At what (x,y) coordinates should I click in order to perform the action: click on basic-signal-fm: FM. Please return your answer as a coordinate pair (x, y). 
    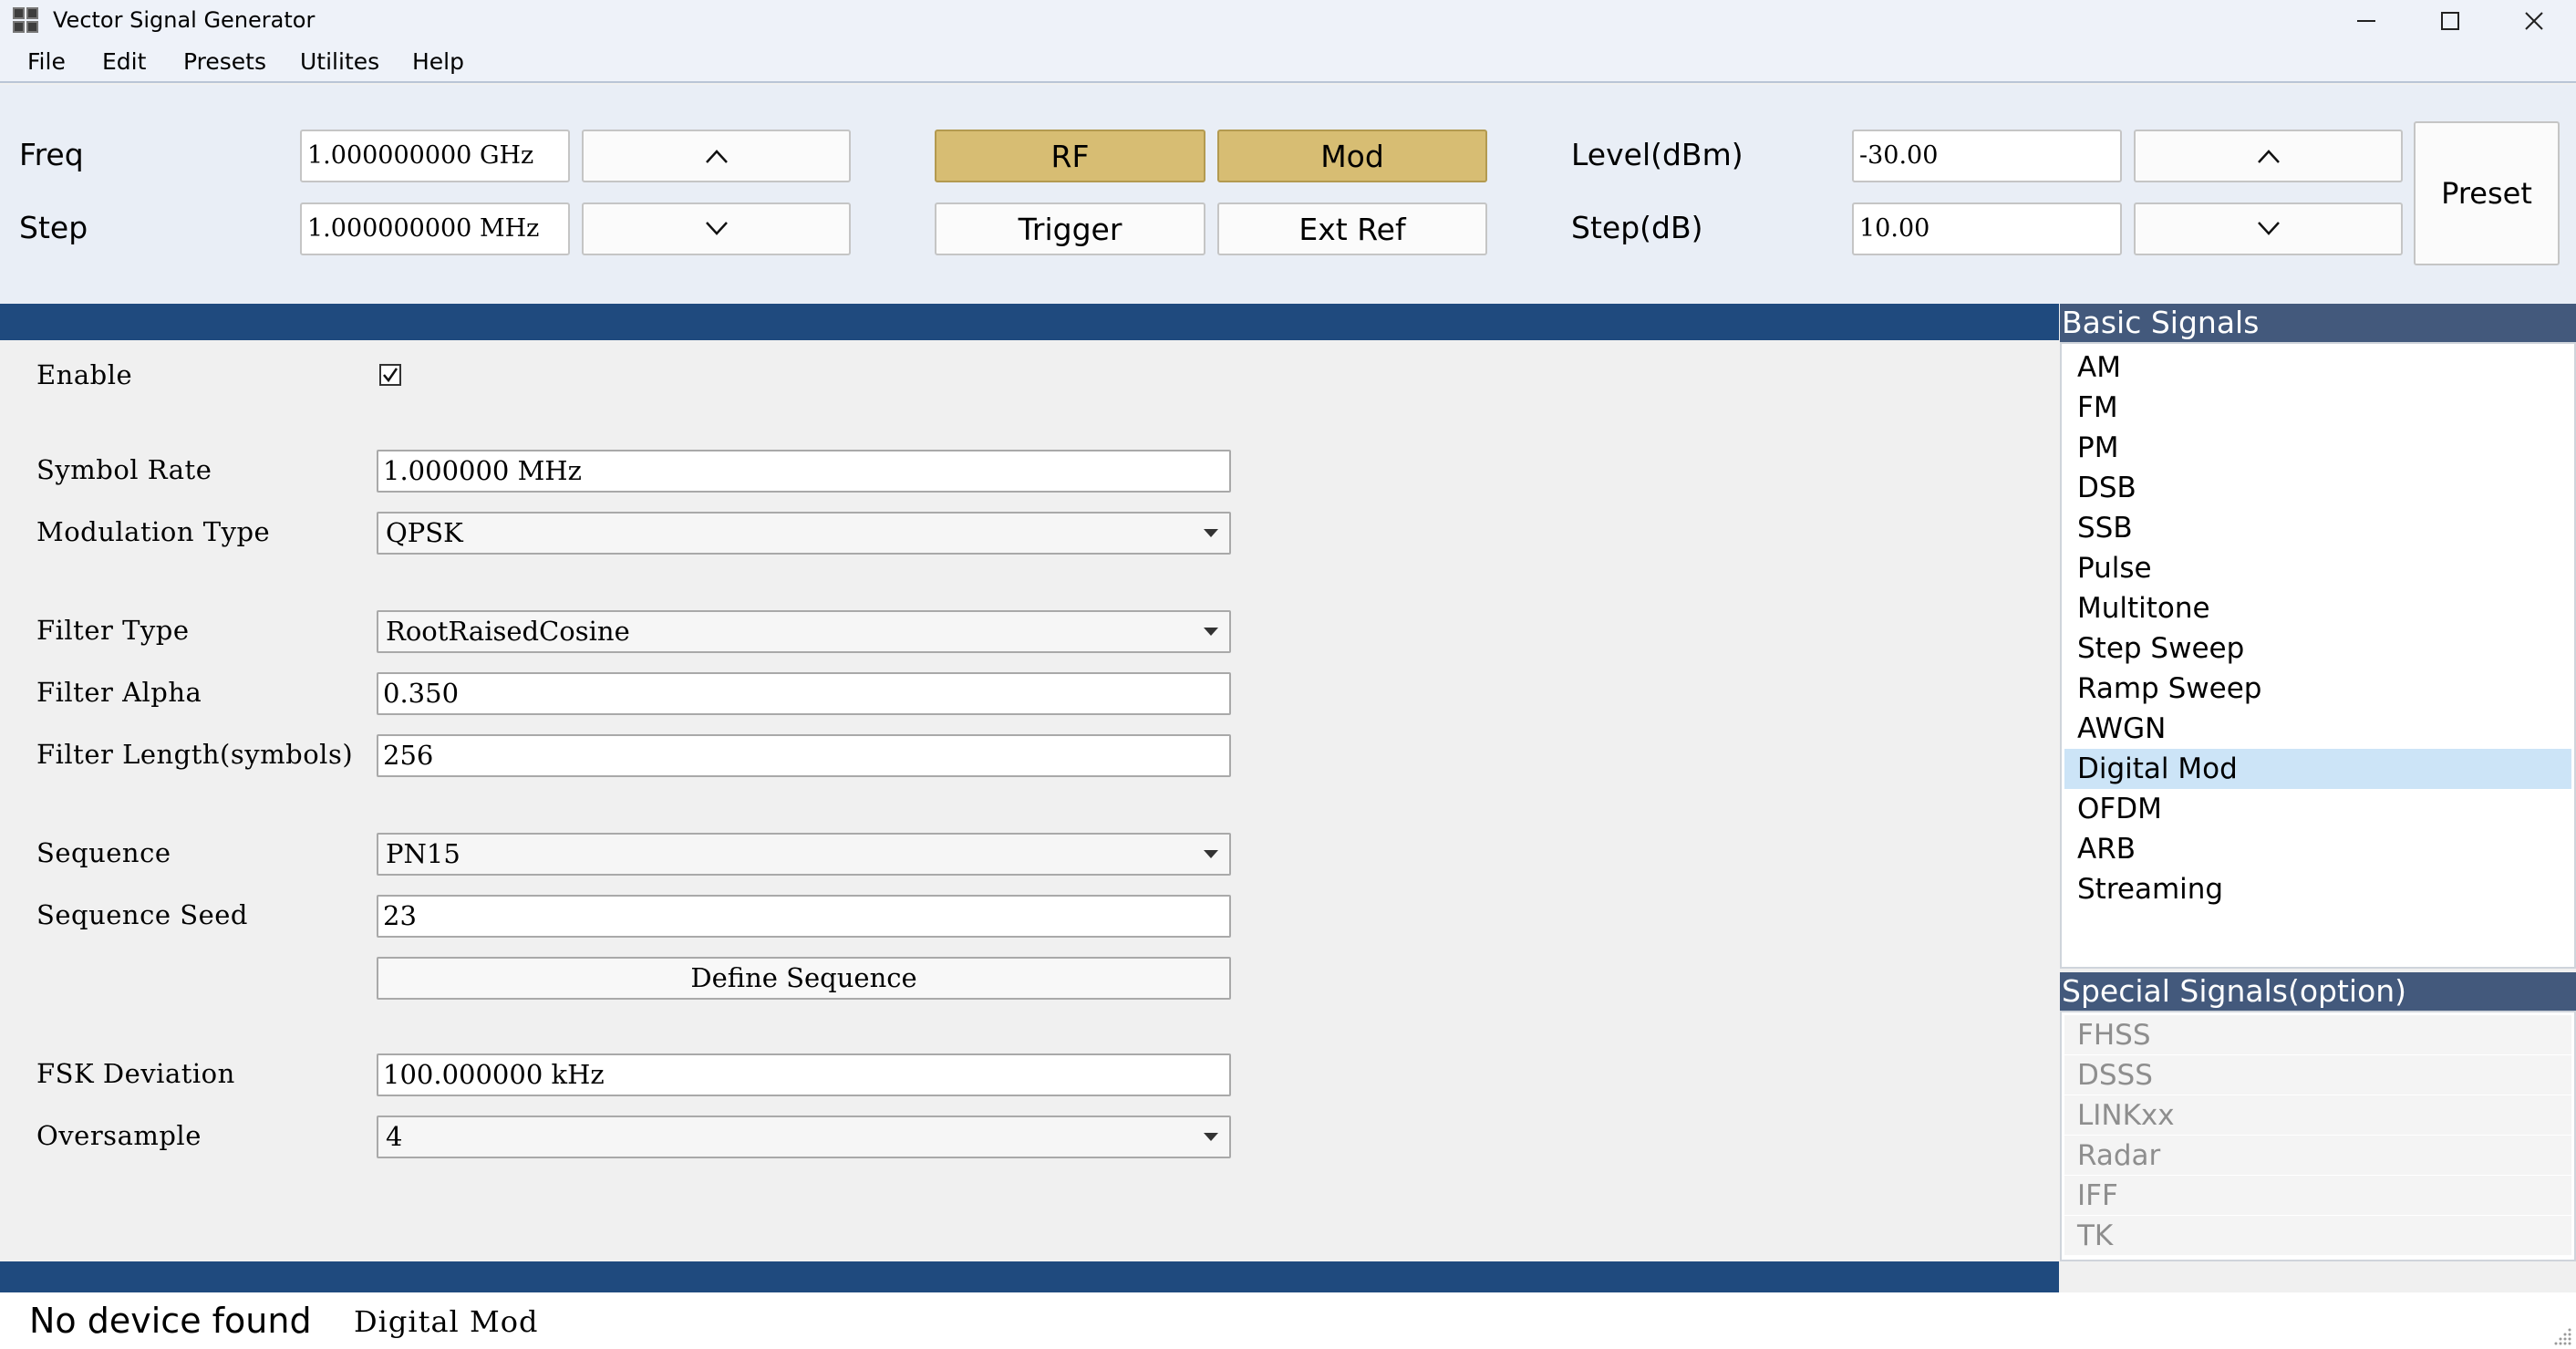
    Looking at the image, I should click on (2317, 408).